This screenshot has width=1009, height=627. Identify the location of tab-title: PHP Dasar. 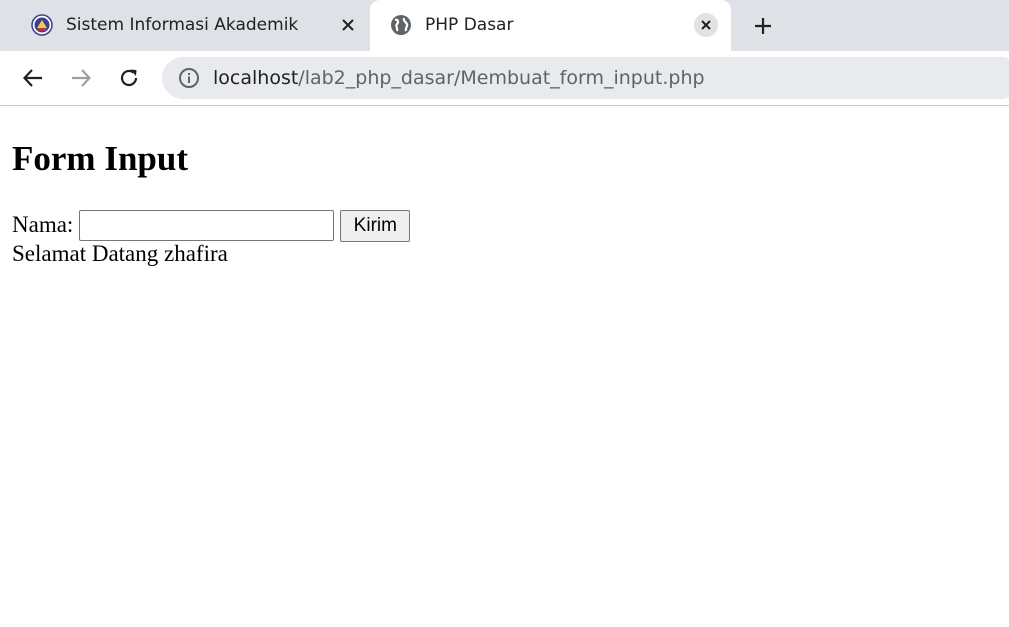
(469, 25).